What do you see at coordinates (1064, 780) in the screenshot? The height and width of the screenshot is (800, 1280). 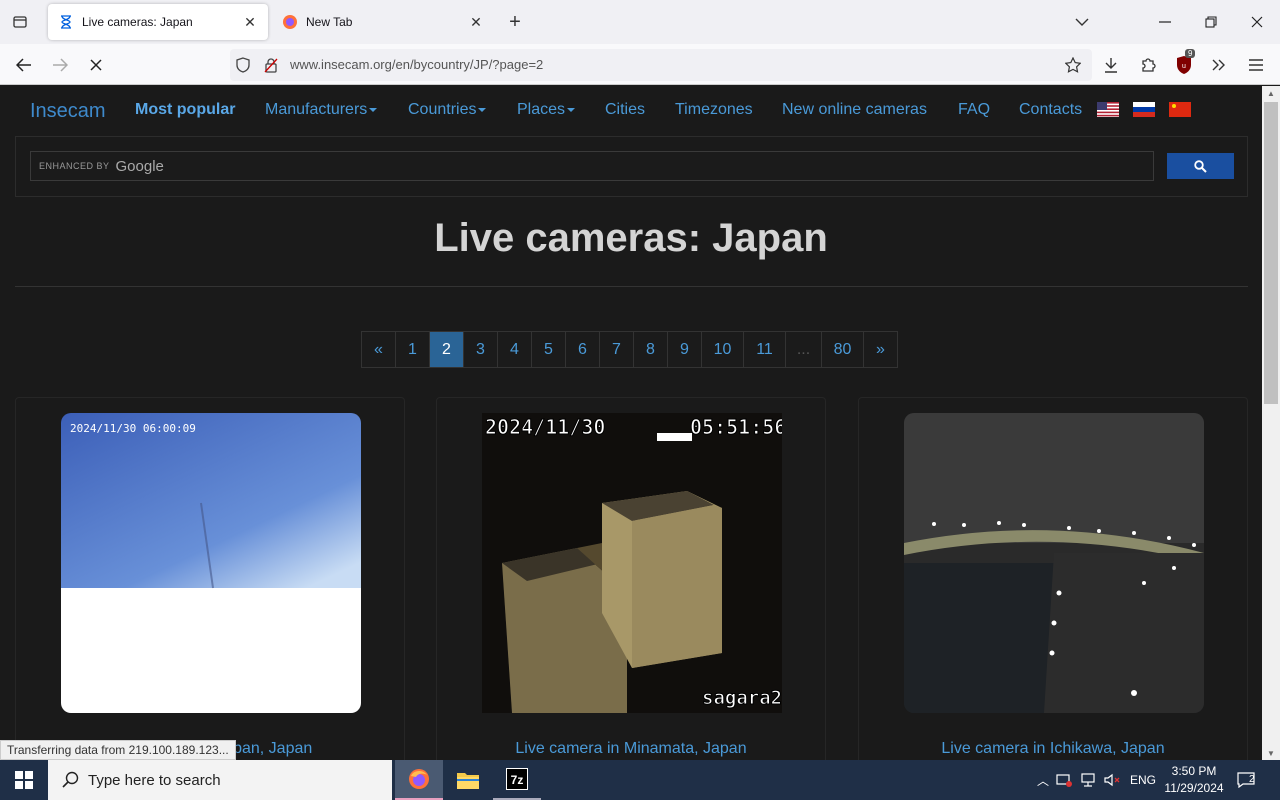 I see `network-security-icon` at bounding box center [1064, 780].